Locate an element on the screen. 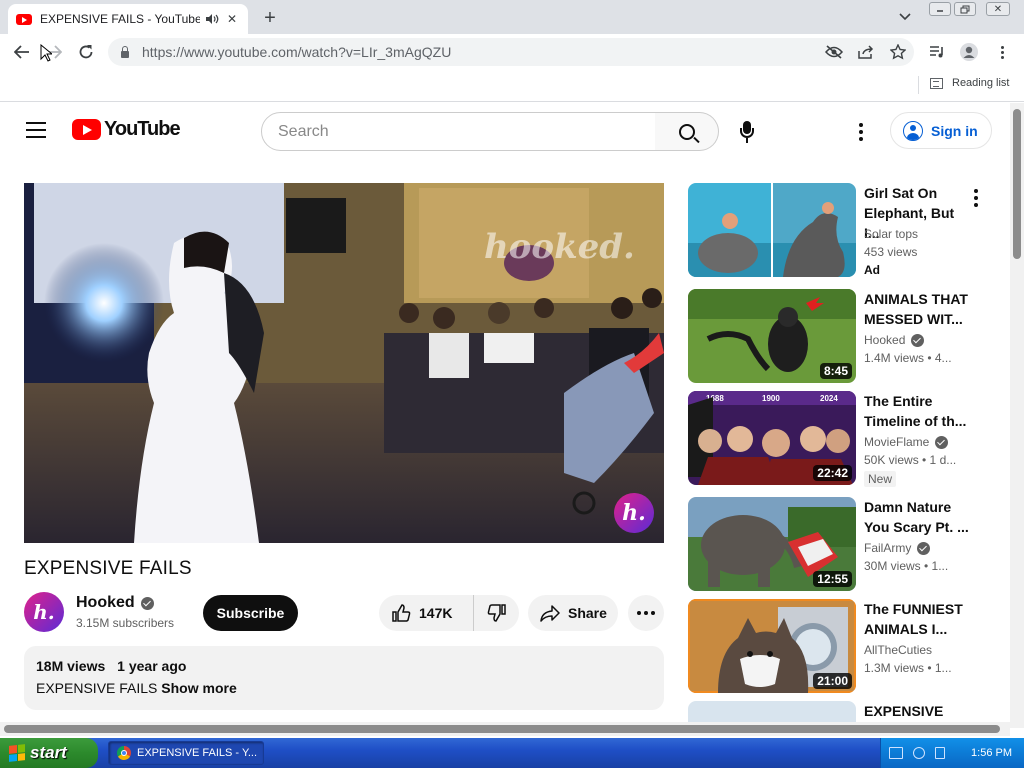  youtube-play-logo-icon is located at coordinates (86, 129).